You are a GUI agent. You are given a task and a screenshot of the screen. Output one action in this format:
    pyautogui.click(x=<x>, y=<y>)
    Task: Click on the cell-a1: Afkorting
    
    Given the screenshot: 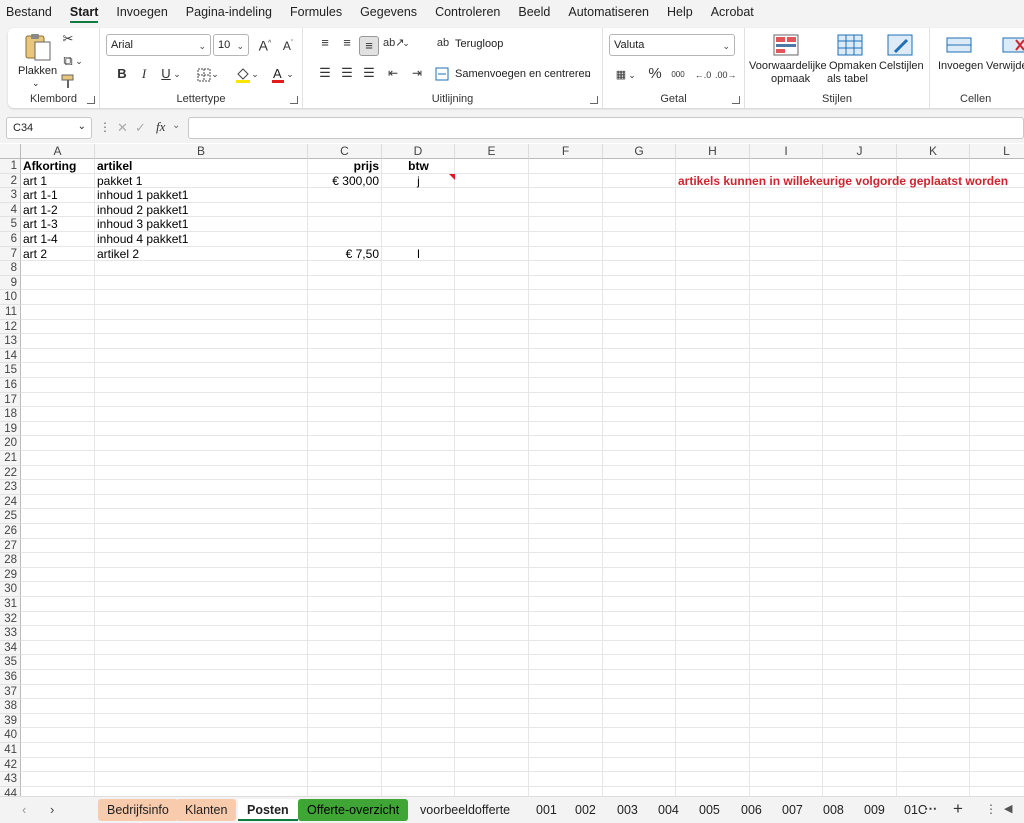 What is the action you would take?
    pyautogui.click(x=49, y=166)
    